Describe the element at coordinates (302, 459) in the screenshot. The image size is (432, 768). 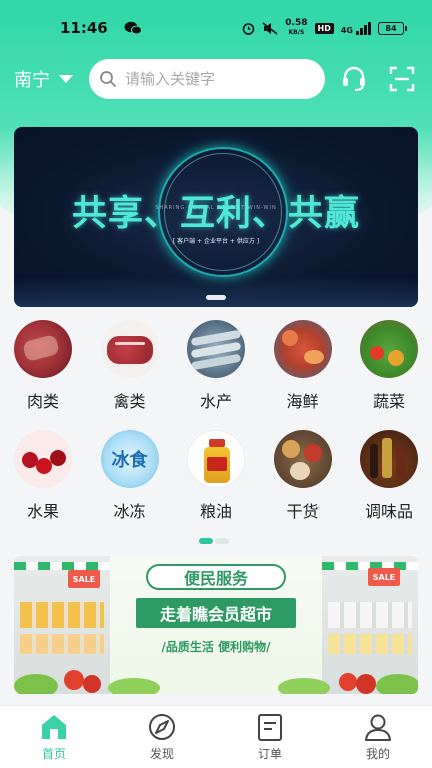
I see `dried-goods-icon` at that location.